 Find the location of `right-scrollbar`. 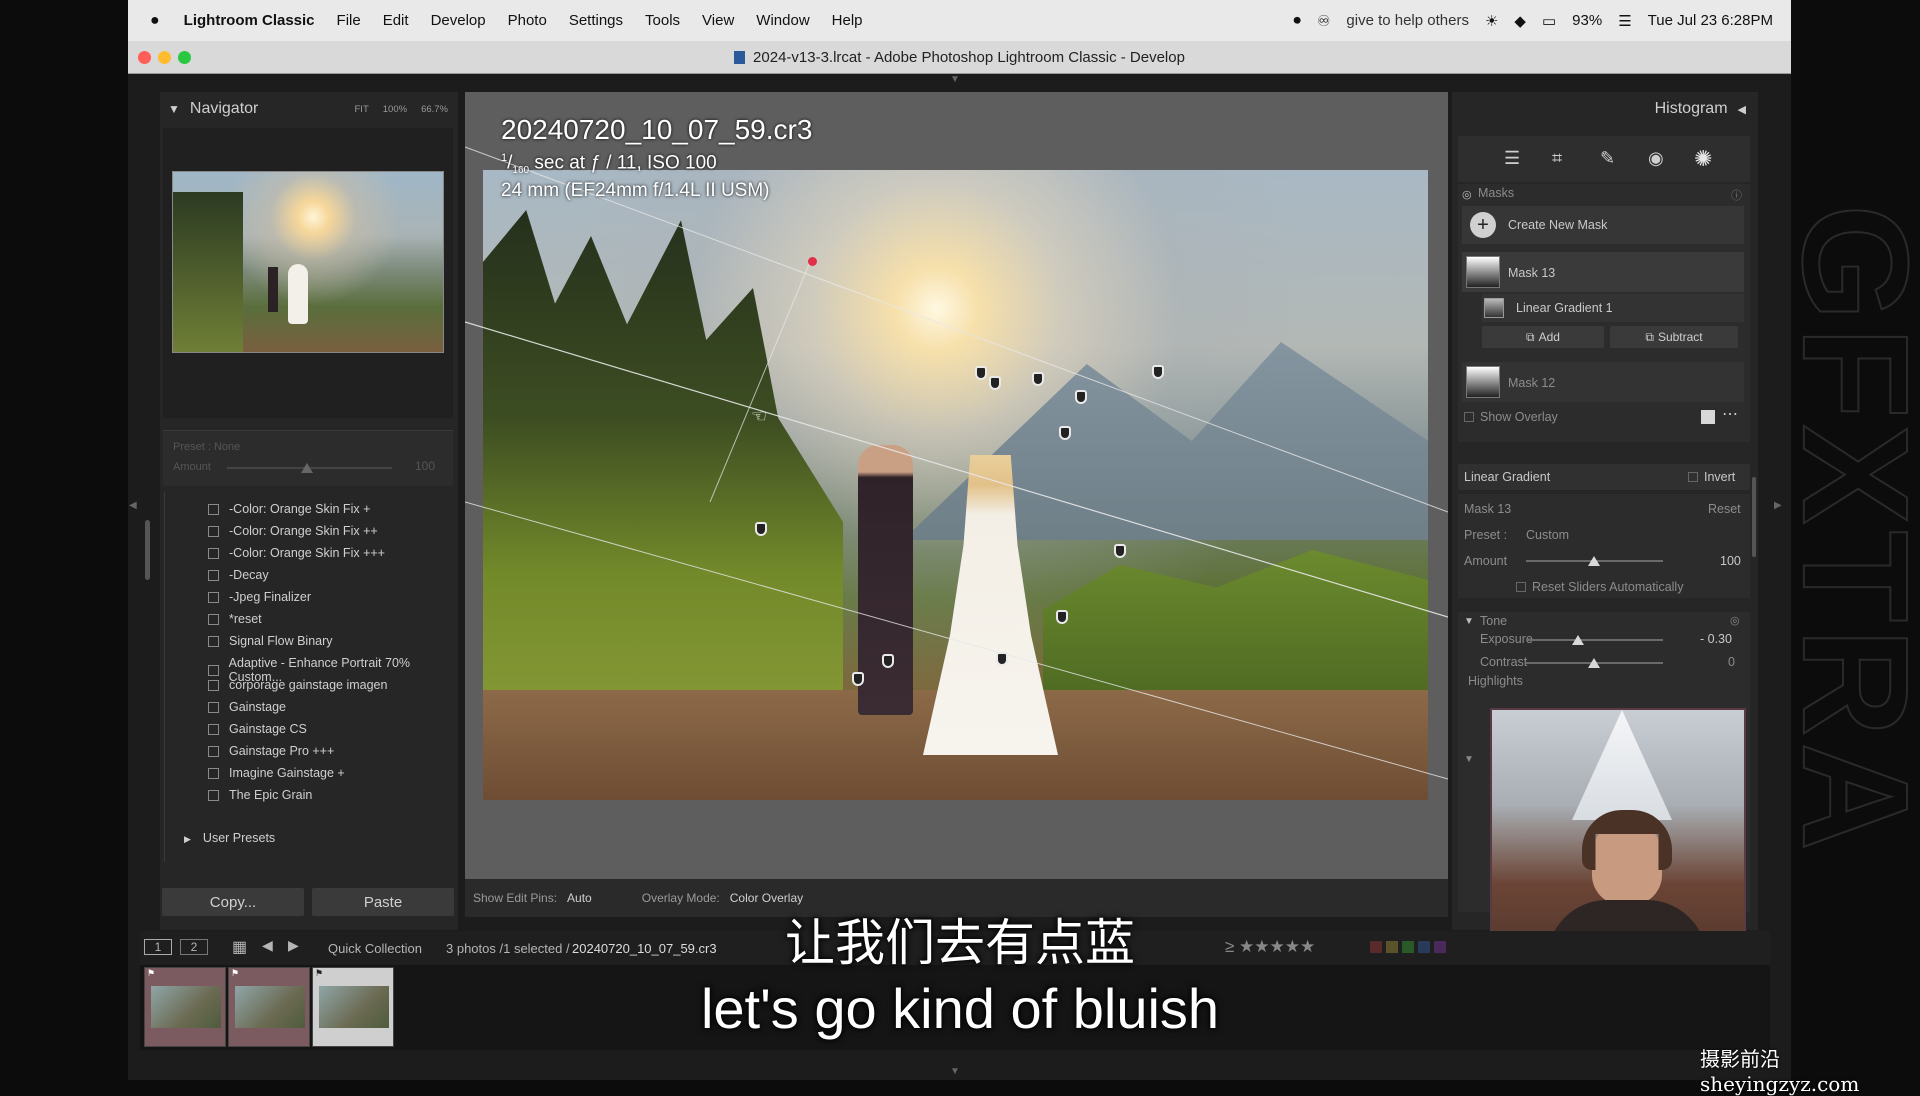

right-scrollbar is located at coordinates (1754, 517).